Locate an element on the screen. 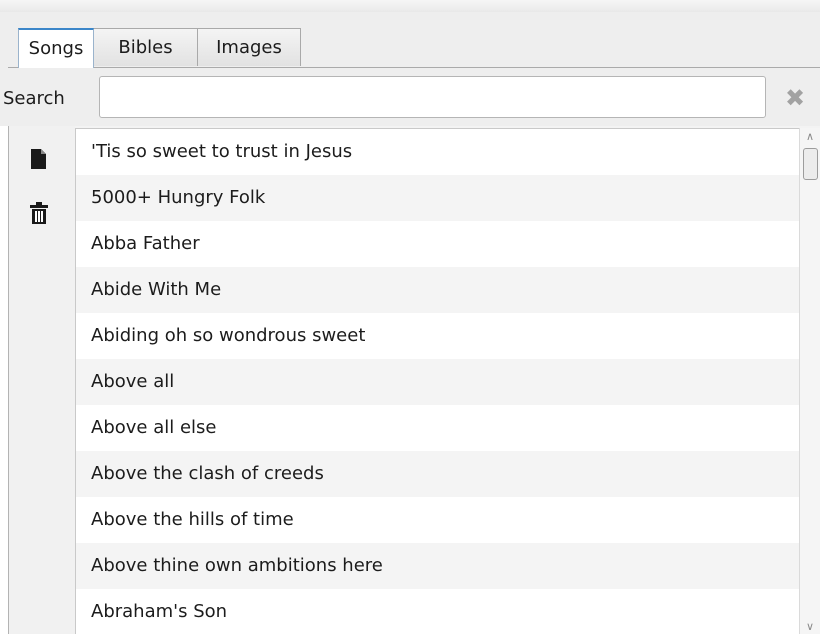 This screenshot has width=820, height=634. list-item: Above thine own ambitions here is located at coordinates (437, 566).